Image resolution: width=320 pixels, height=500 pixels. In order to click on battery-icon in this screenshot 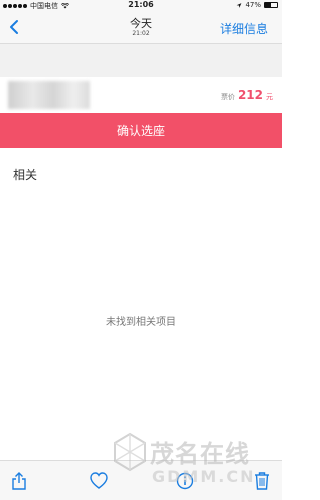, I will do `click(271, 5)`.